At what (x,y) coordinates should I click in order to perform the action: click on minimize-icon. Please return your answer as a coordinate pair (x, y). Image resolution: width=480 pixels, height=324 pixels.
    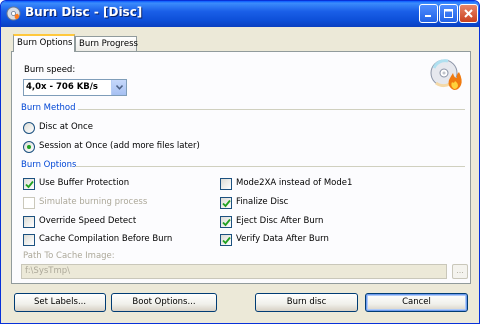
    Looking at the image, I should click on (428, 16).